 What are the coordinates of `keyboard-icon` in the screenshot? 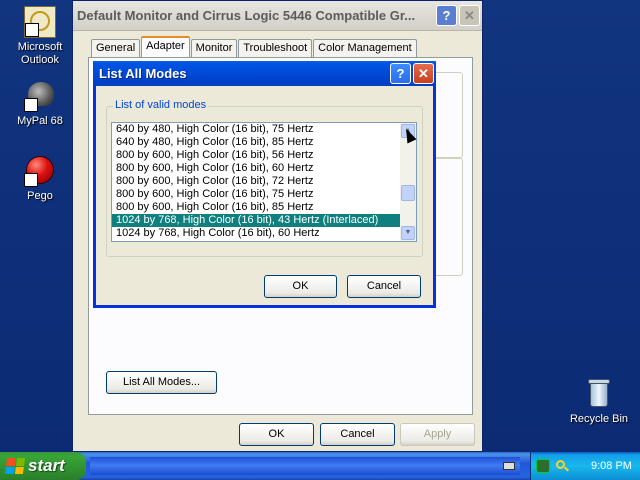 It's located at (509, 466).